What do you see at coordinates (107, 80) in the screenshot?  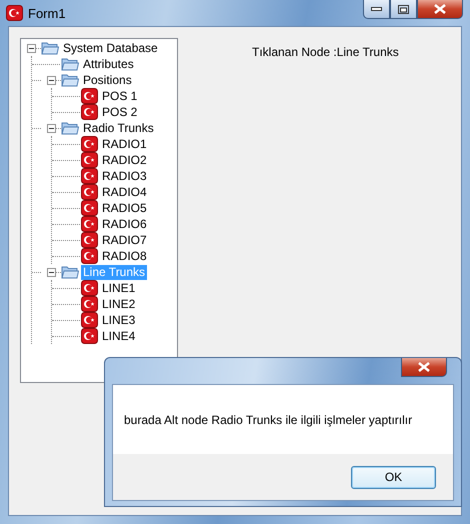 I see `tree-item: Positions` at bounding box center [107, 80].